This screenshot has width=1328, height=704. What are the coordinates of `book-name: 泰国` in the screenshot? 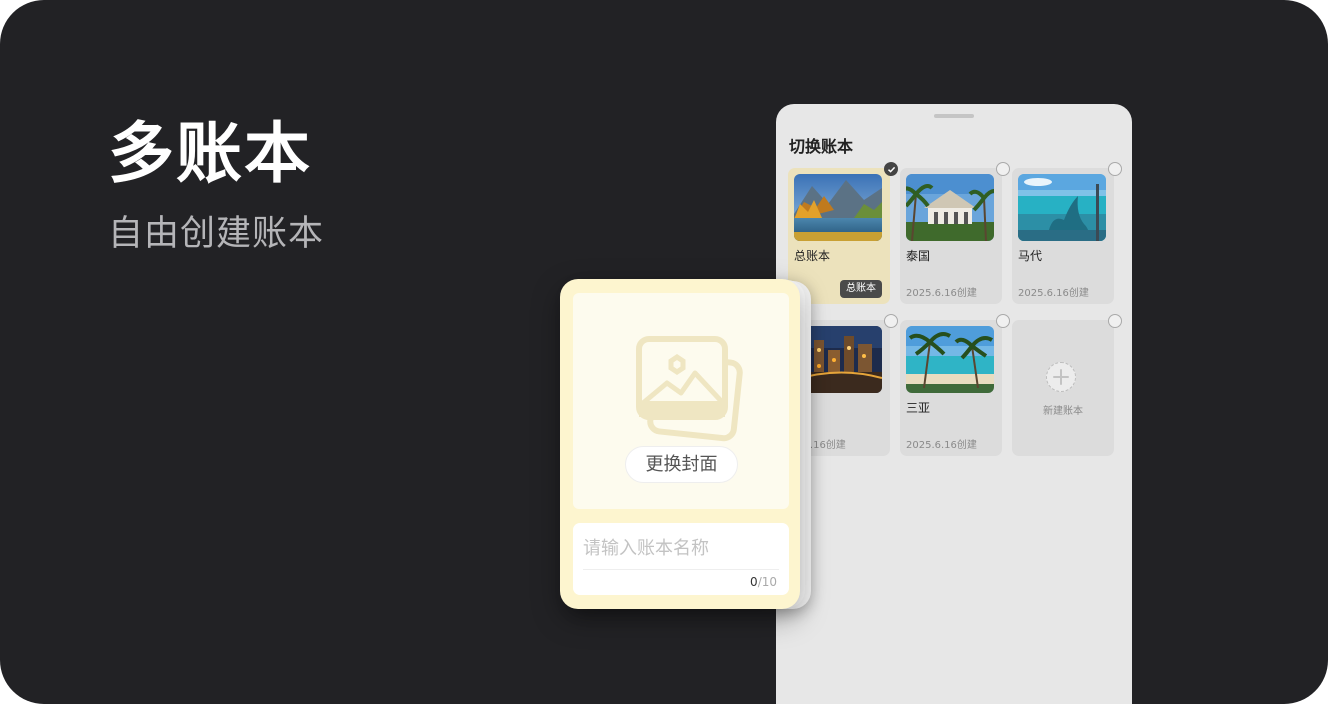 It's located at (918, 256).